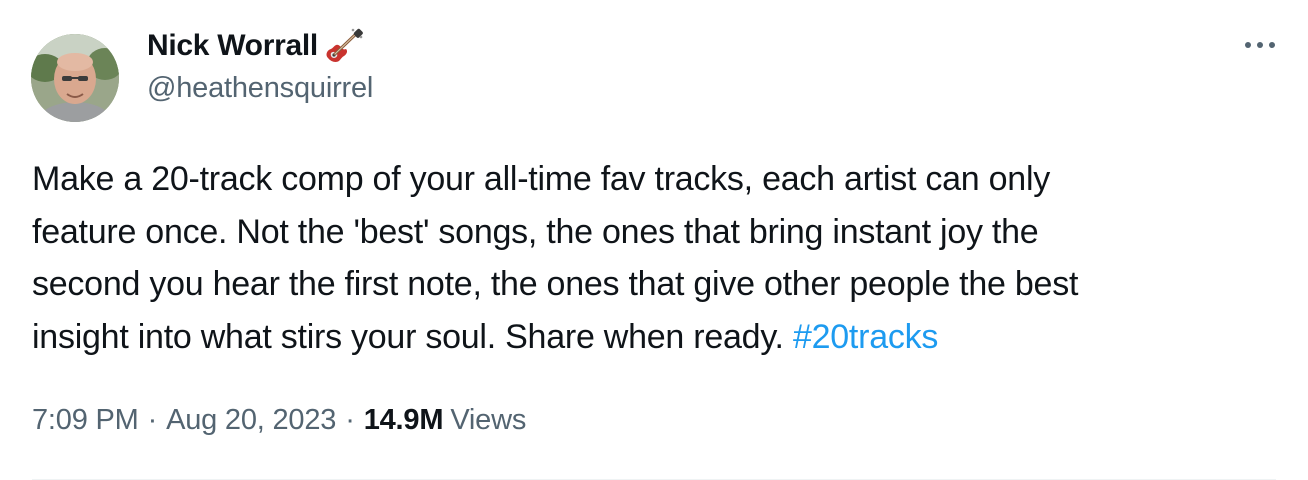 This screenshot has width=1308, height=480. What do you see at coordinates (260, 88) in the screenshot?
I see `user-handle: @heathensquirrel` at bounding box center [260, 88].